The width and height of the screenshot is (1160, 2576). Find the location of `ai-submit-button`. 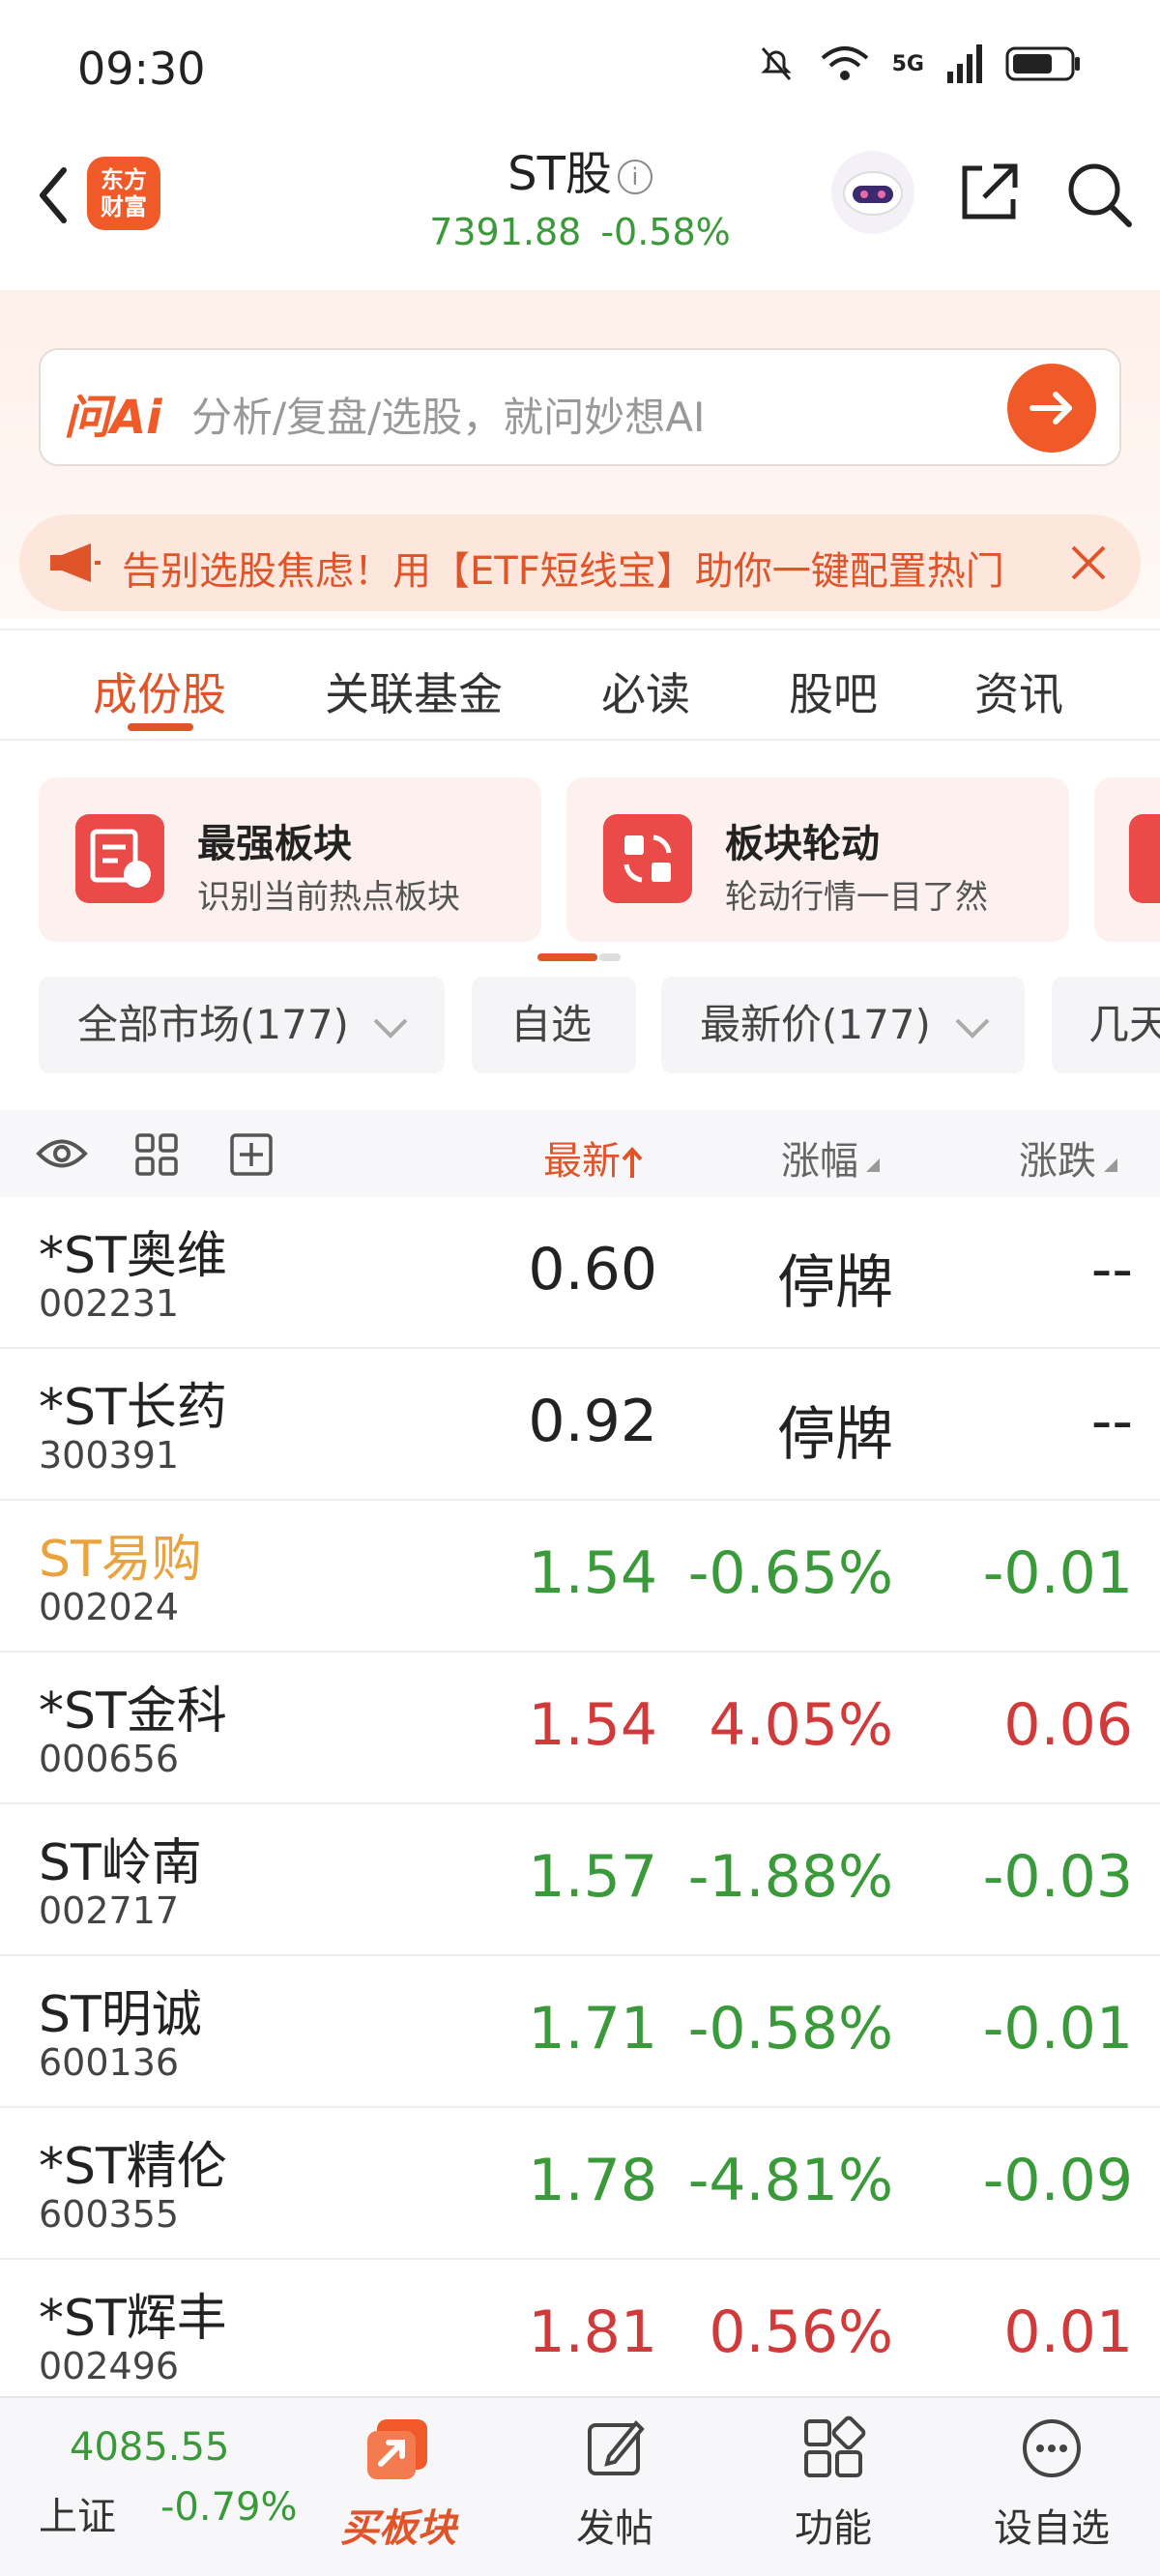

ai-submit-button is located at coordinates (1052, 408).